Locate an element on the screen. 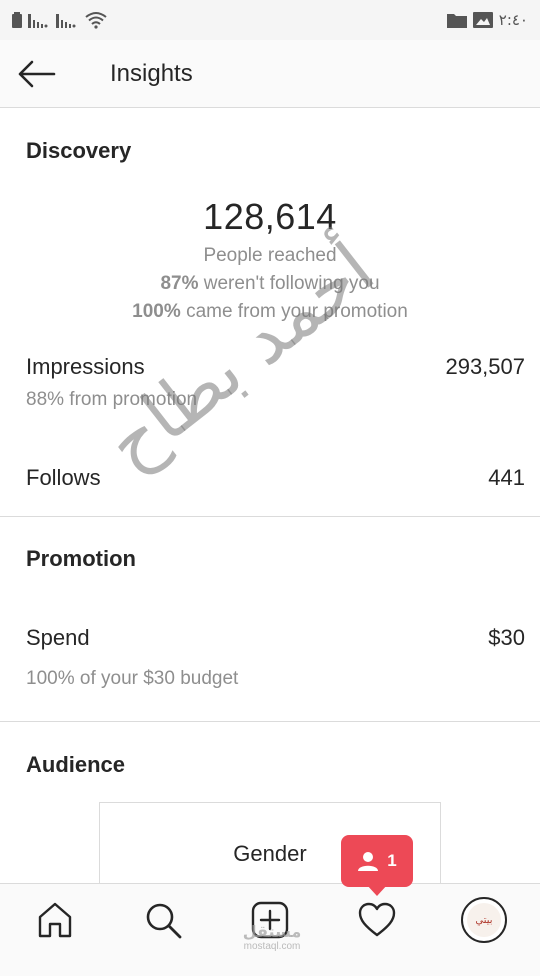 This screenshot has height=976, width=551. bottom-tab-bar: بيتي is located at coordinates (270, 929).